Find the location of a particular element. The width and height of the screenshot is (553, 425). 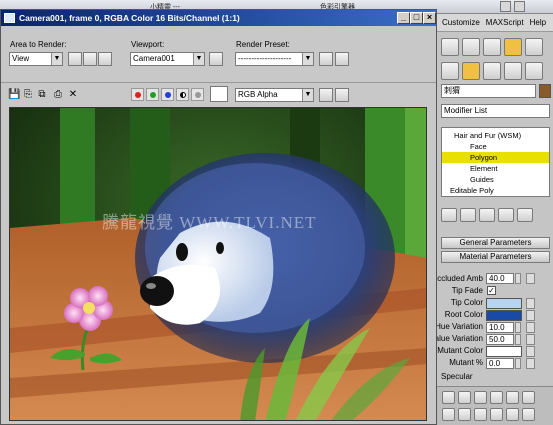

area-to-render-dropdown: View ▼ is located at coordinates (36, 59).